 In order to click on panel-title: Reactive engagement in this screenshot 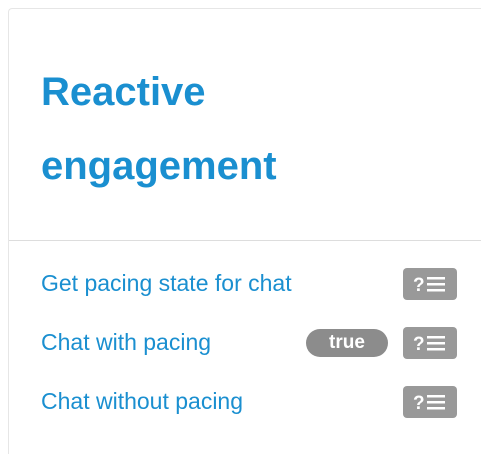, I will do `click(159, 129)`.